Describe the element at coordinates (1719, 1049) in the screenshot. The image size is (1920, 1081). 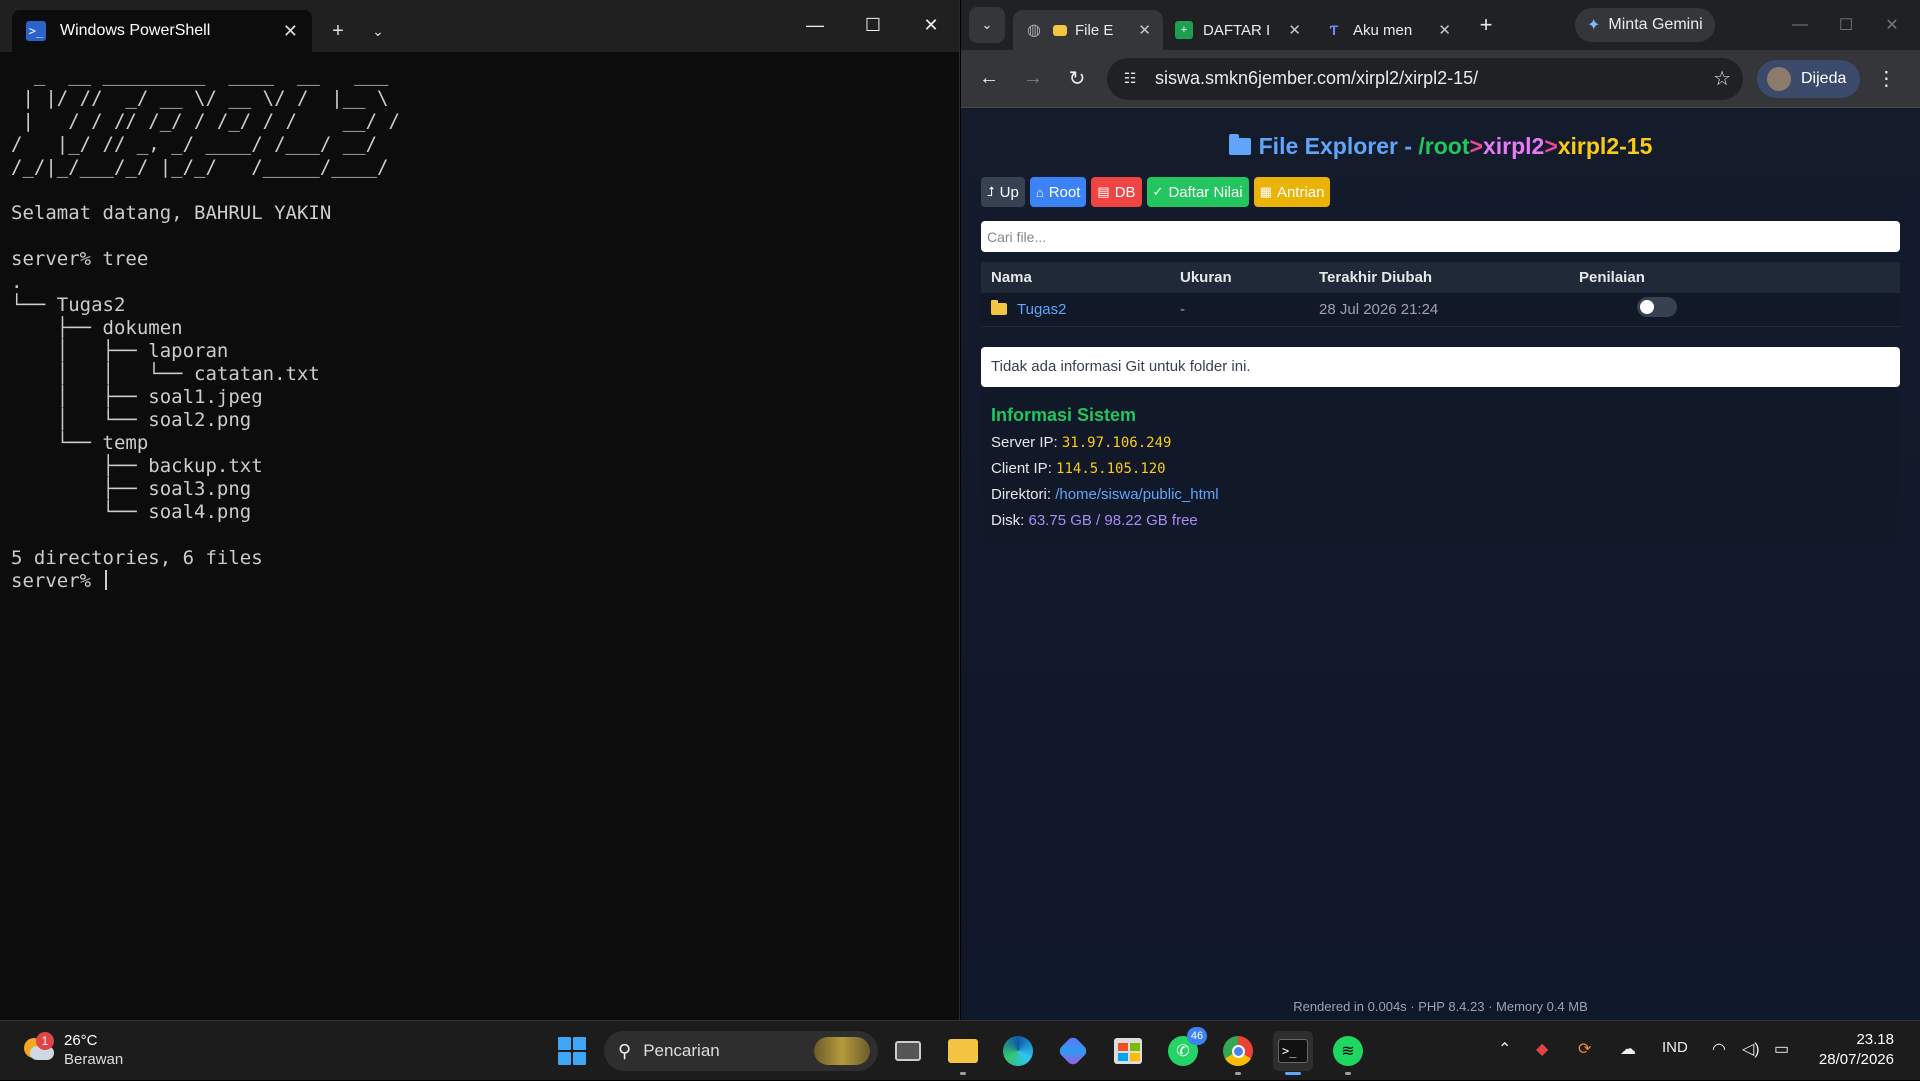
I see `wifi-icon: ◠` at that location.